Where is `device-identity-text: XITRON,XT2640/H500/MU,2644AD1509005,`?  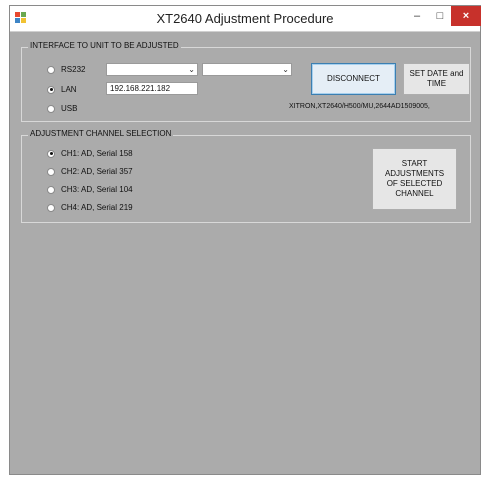
device-identity-text: XITRON,XT2640/H500/MU,2644AD1509005, is located at coordinates (359, 106).